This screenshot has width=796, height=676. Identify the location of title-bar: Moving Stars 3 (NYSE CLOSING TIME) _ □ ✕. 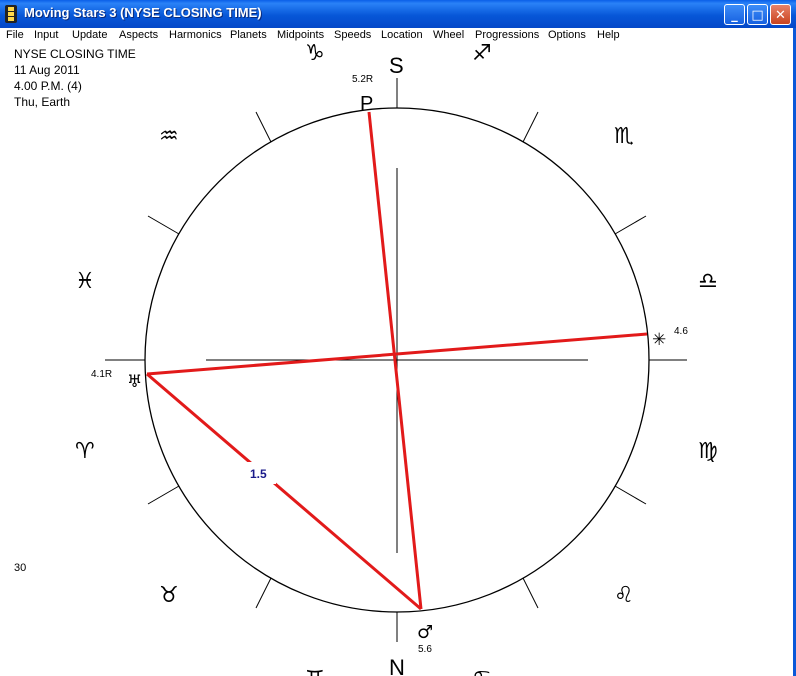
(398, 14).